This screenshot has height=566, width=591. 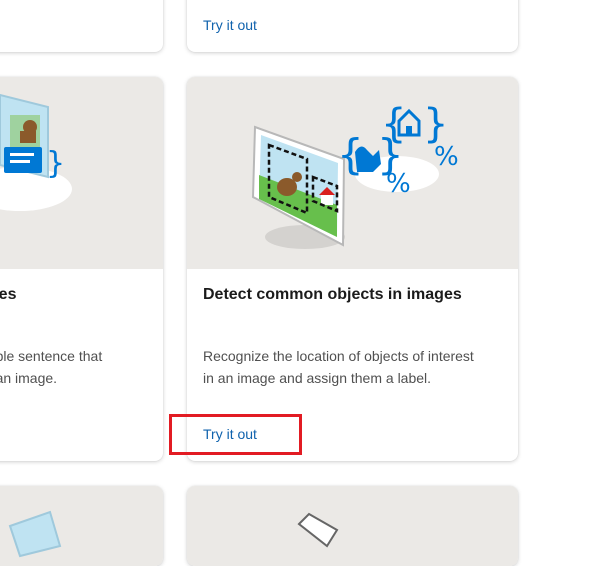 What do you see at coordinates (36, 152) in the screenshot?
I see `image-caption-icon: }` at bounding box center [36, 152].